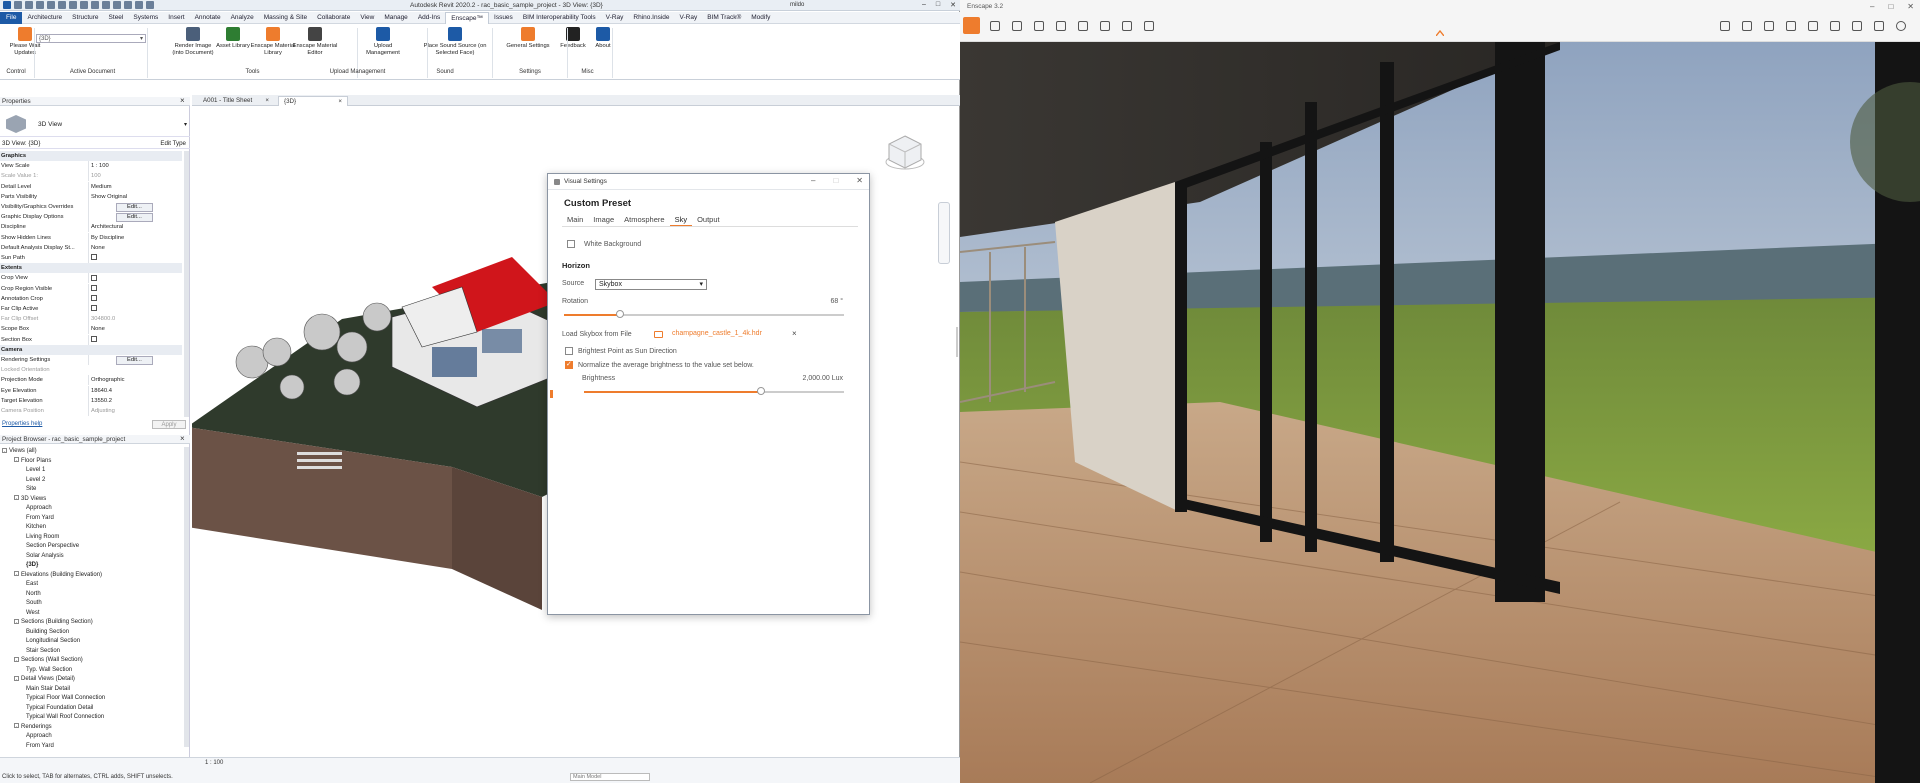 This screenshot has height=783, width=1920. What do you see at coordinates (62, 5) in the screenshot?
I see `redo-icon` at bounding box center [62, 5].